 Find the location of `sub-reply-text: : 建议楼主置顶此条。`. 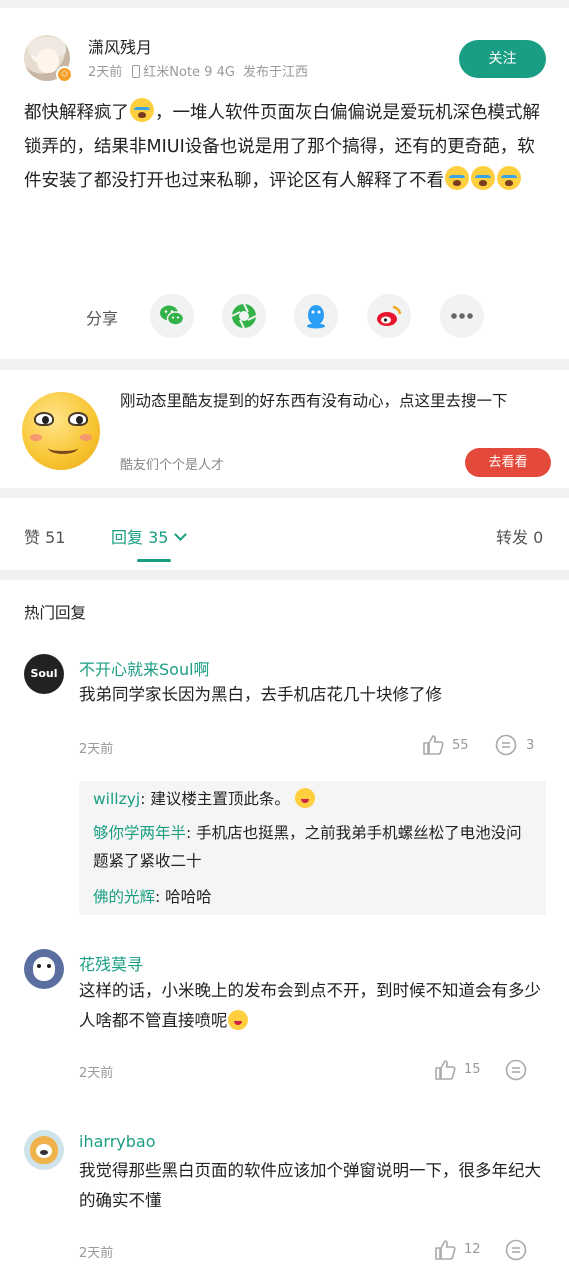

sub-reply-text: : 建议楼主置顶此条。 is located at coordinates (215, 799).